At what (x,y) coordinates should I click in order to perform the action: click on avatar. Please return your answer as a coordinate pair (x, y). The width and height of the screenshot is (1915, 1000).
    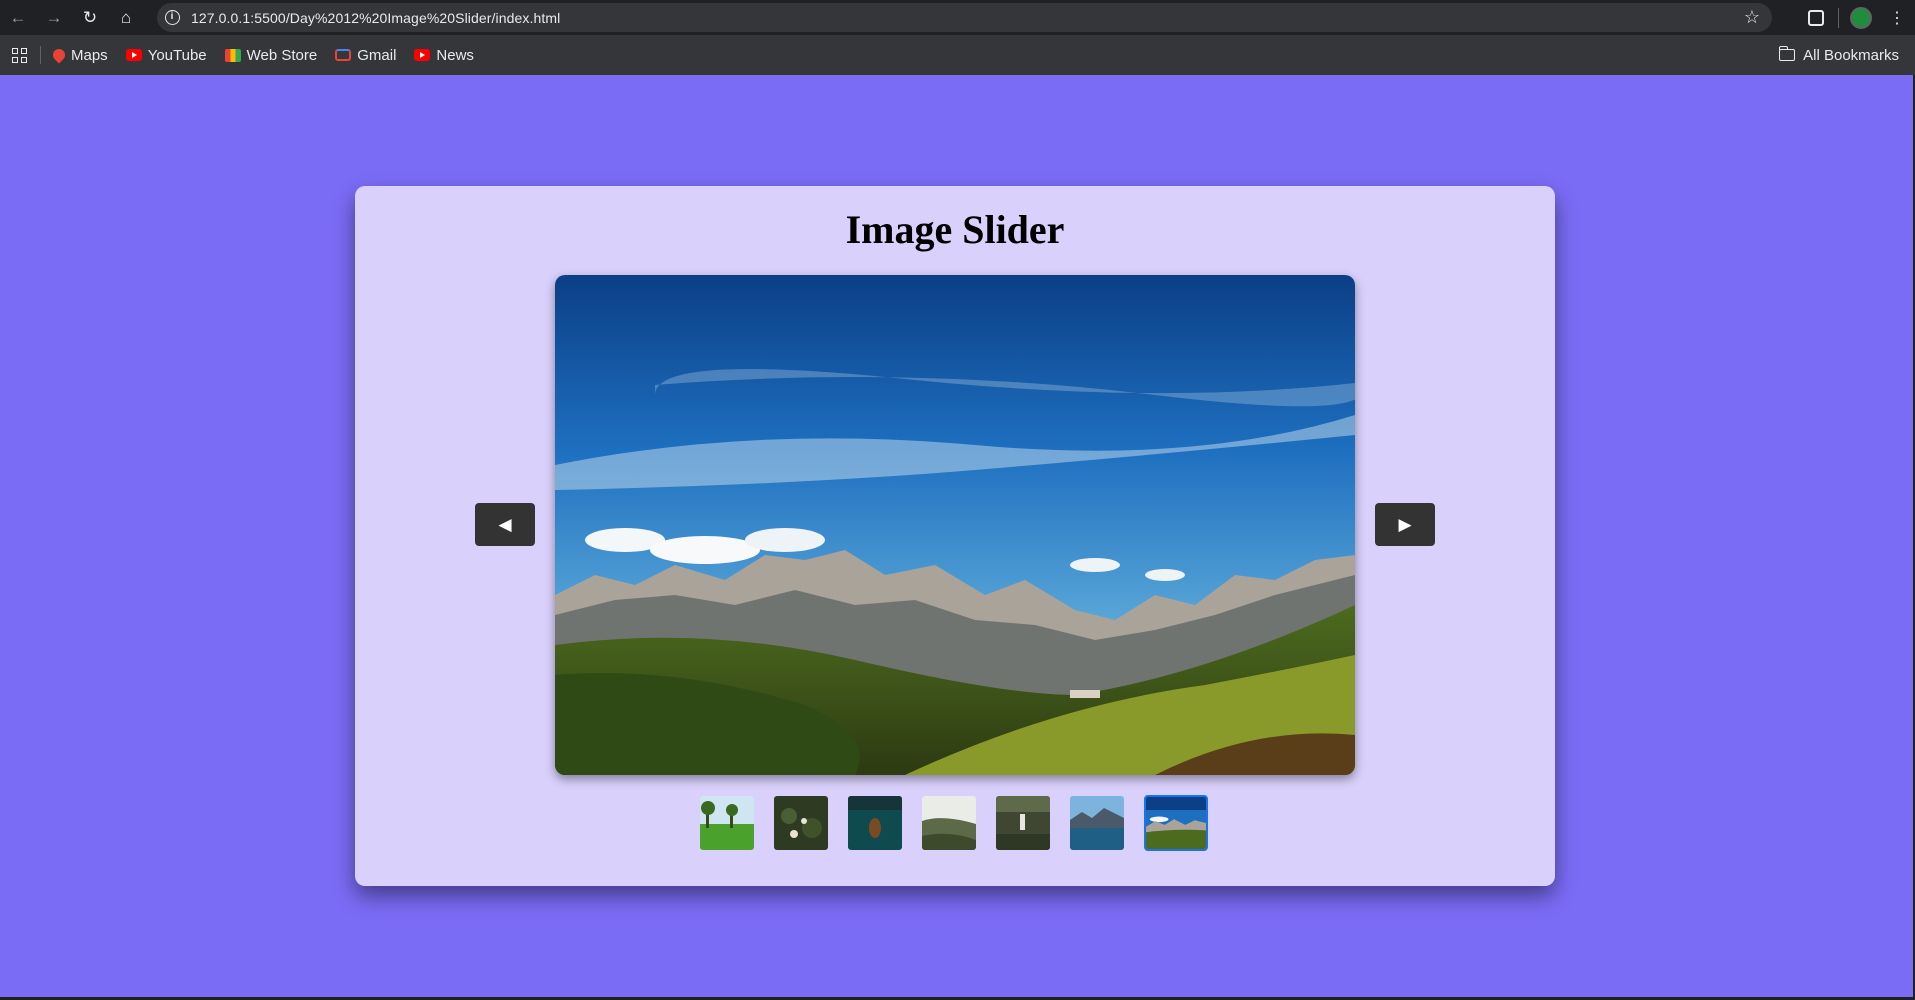
    Looking at the image, I should click on (1861, 17).